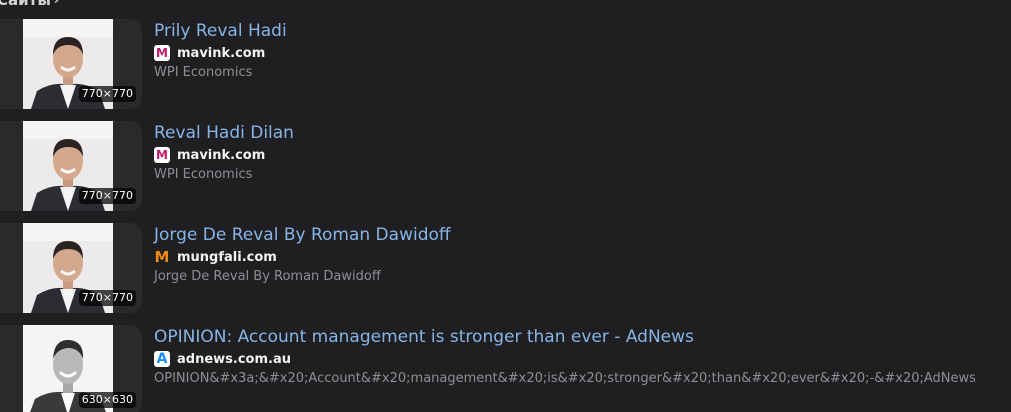 The width and height of the screenshot is (1011, 412). What do you see at coordinates (162, 359) in the screenshot?
I see `adnews-favicon-icon: A` at bounding box center [162, 359].